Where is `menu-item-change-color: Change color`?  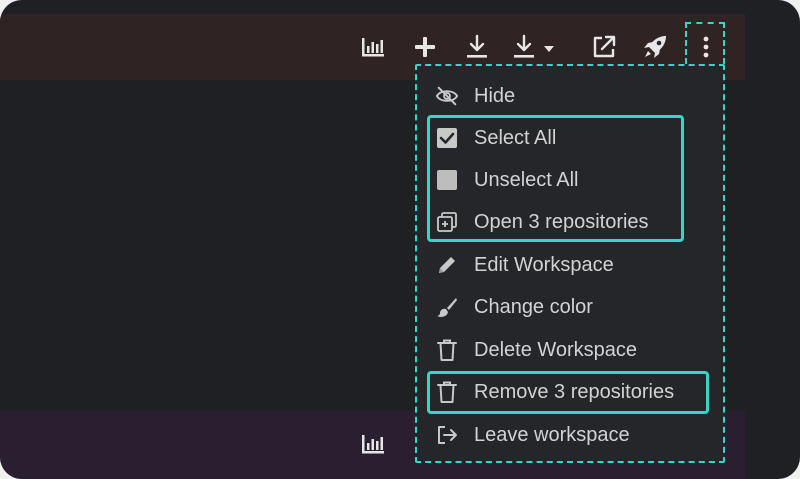
menu-item-change-color: Change color is located at coordinates (570, 307).